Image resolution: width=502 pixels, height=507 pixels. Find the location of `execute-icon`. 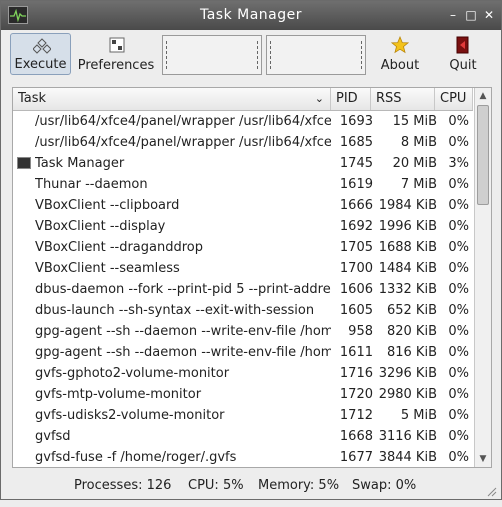

execute-icon is located at coordinates (42, 48).